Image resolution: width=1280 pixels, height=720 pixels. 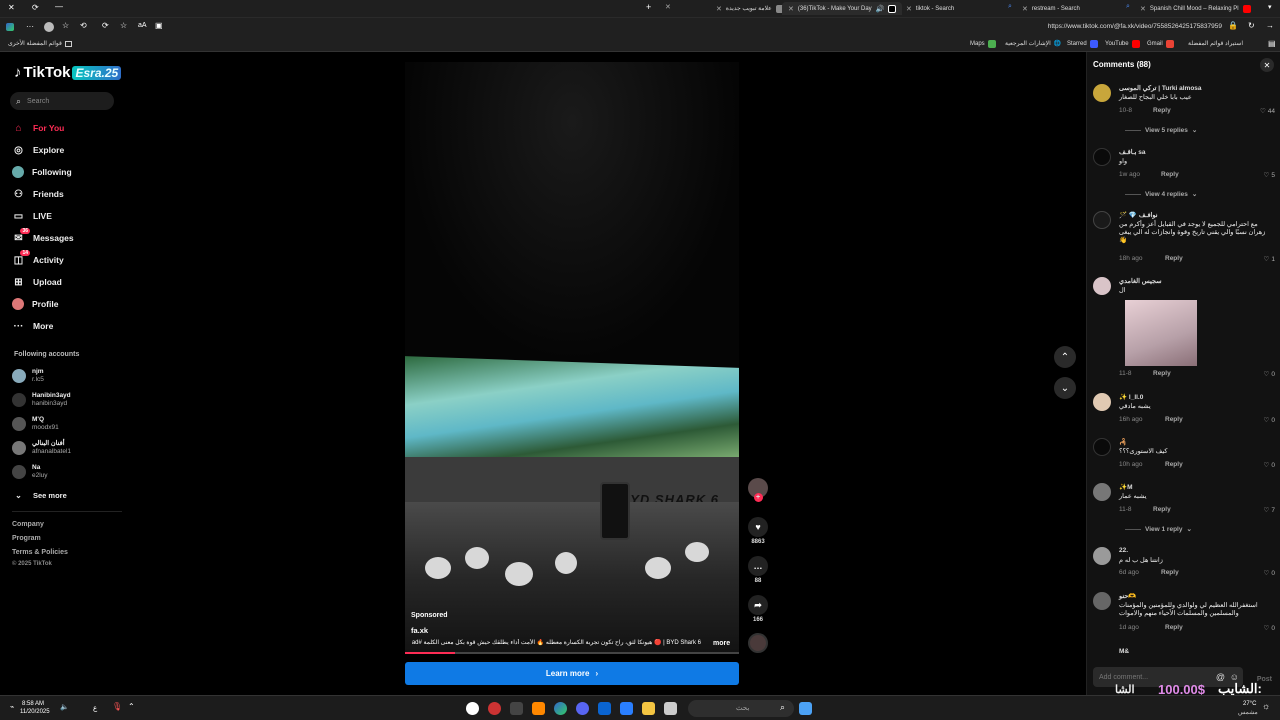 I want to click on volume-icon: 🔈, so click(x=64, y=707).